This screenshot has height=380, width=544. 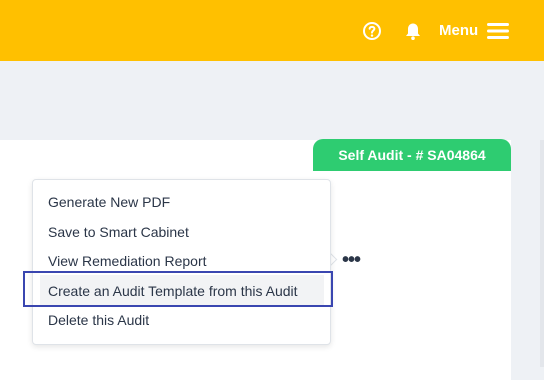 I want to click on audit-badge: Self Audit - # SA04864, so click(x=412, y=155).